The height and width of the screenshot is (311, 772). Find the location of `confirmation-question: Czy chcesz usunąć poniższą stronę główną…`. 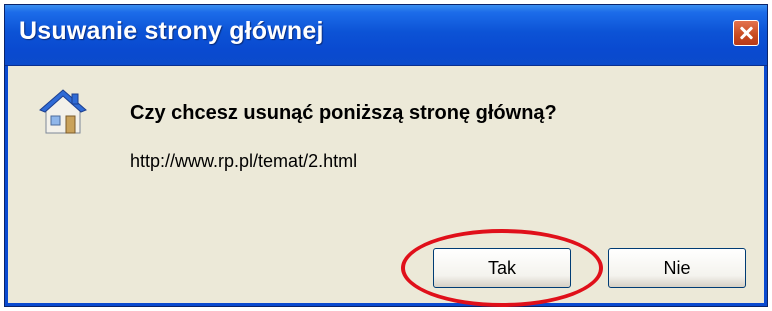

confirmation-question: Czy chcesz usunąć poniższą stronę główną… is located at coordinates (343, 113).